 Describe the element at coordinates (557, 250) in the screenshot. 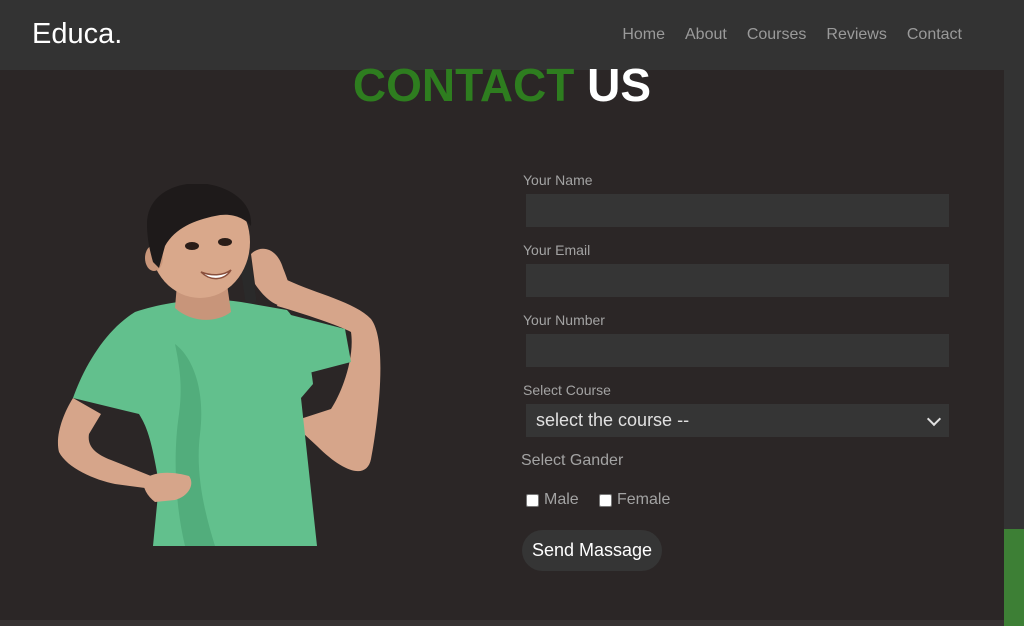

I see `email-label: Your Email` at that location.